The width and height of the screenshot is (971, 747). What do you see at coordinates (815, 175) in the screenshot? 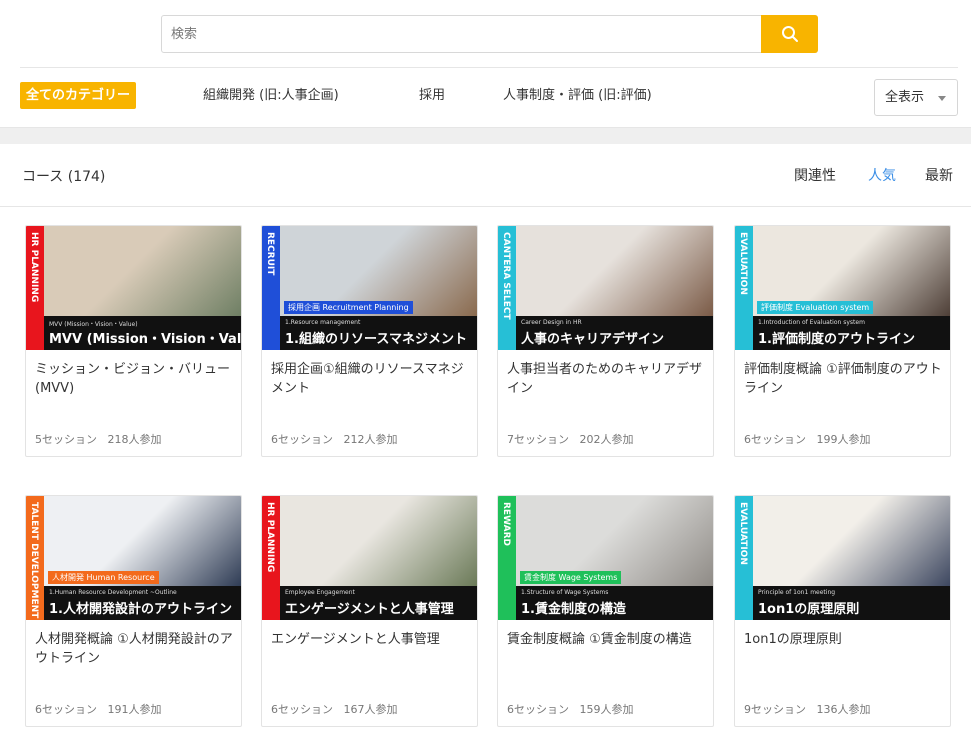
I see `sort-relevance: 関連性` at bounding box center [815, 175].